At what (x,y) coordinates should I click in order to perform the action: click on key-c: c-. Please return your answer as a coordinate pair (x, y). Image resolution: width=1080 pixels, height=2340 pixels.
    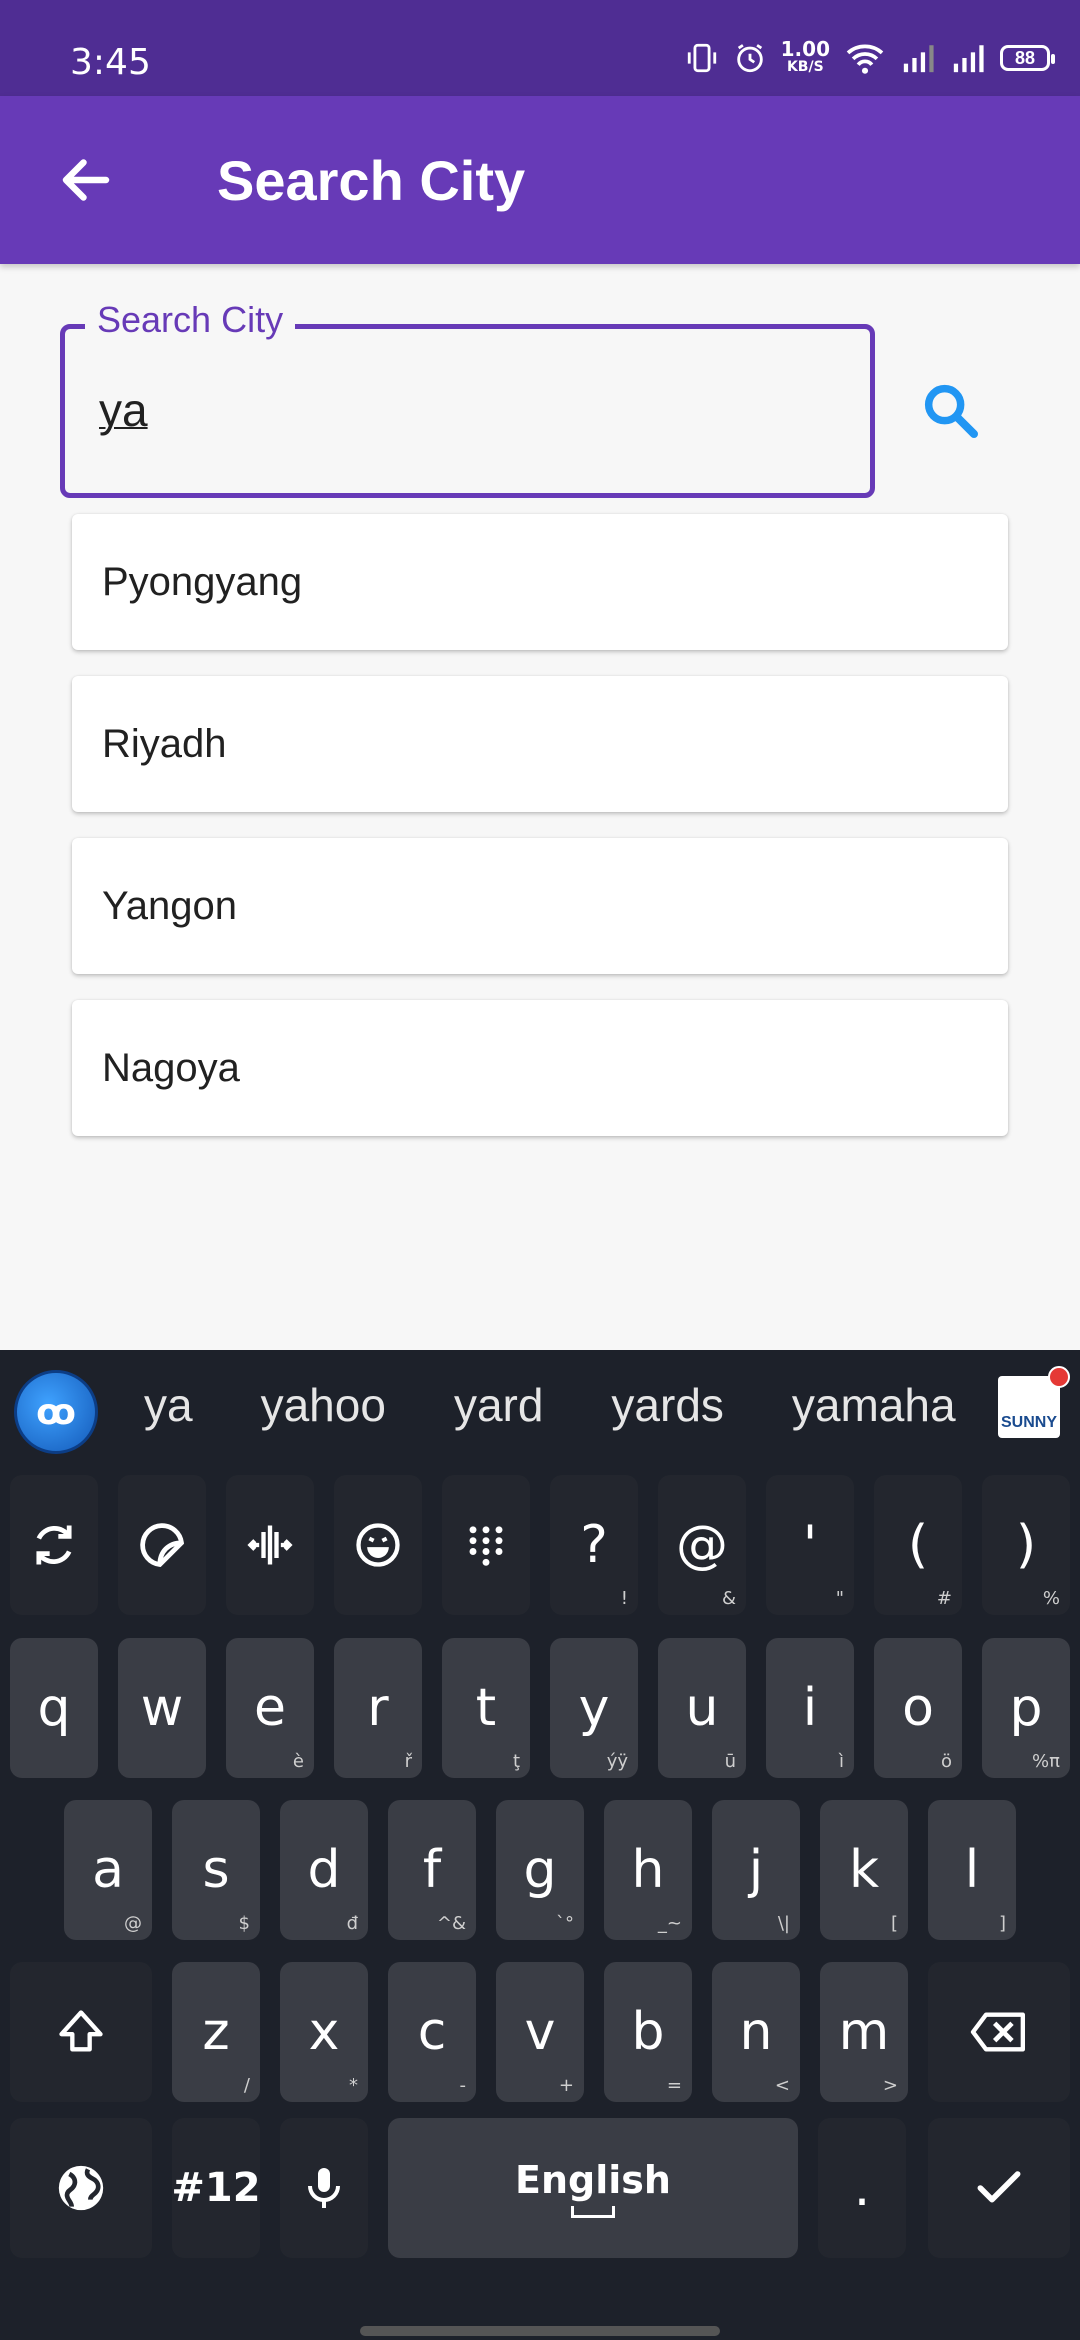
    Looking at the image, I should click on (432, 2032).